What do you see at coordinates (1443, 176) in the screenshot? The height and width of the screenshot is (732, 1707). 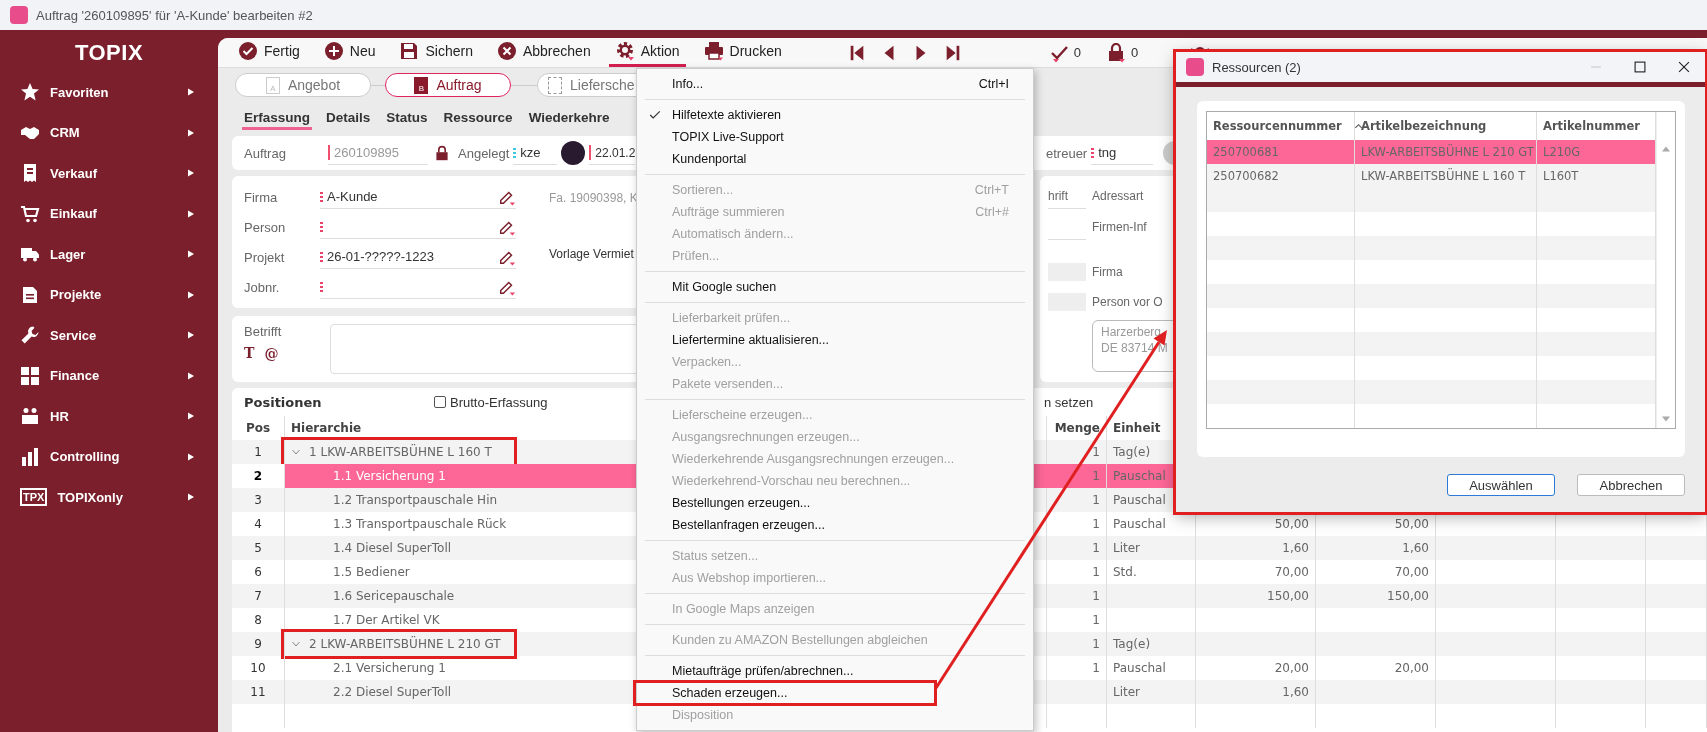 I see `table-cell: LKW-ARBEITSBÜHNE L 160 T` at bounding box center [1443, 176].